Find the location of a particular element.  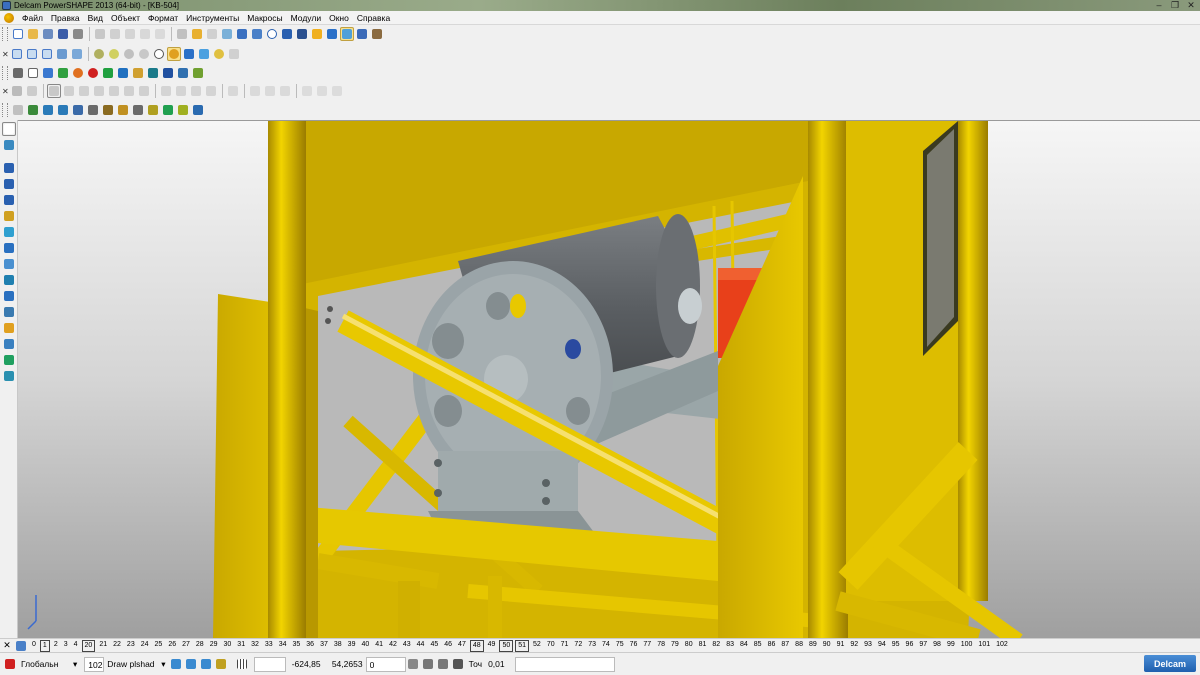

level-button: 39 is located at coordinates (352, 646).